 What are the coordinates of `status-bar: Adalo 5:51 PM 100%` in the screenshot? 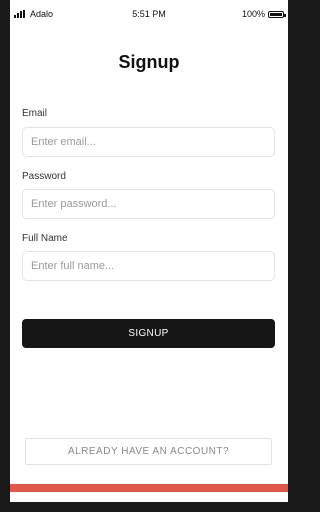 It's located at (149, 14).